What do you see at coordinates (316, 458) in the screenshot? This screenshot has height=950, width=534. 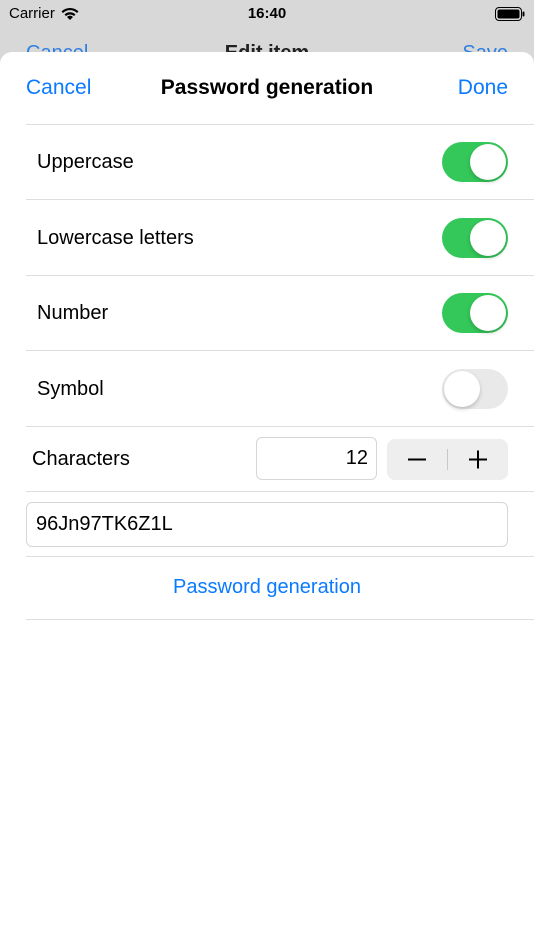 I see `characters-count-field: 12` at bounding box center [316, 458].